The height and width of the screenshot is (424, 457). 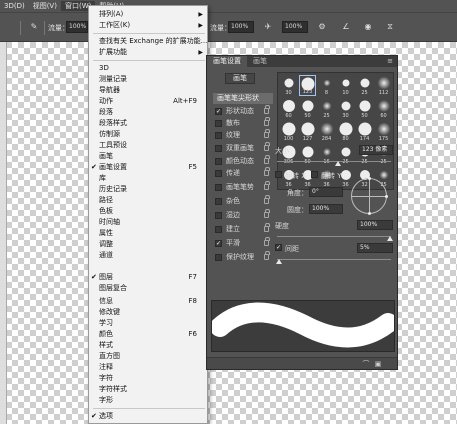 What do you see at coordinates (148, 277) in the screenshot?
I see `menu-item-layers: ✔ 图层 F7` at bounding box center [148, 277].